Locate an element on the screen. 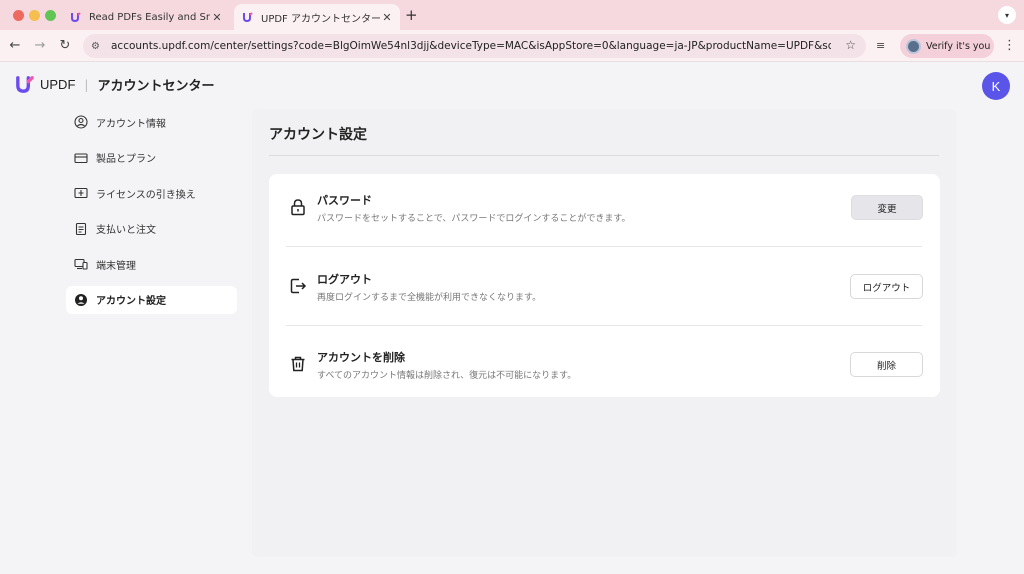 This screenshot has width=1024, height=574. section-title: アカウントセンター is located at coordinates (156, 86).